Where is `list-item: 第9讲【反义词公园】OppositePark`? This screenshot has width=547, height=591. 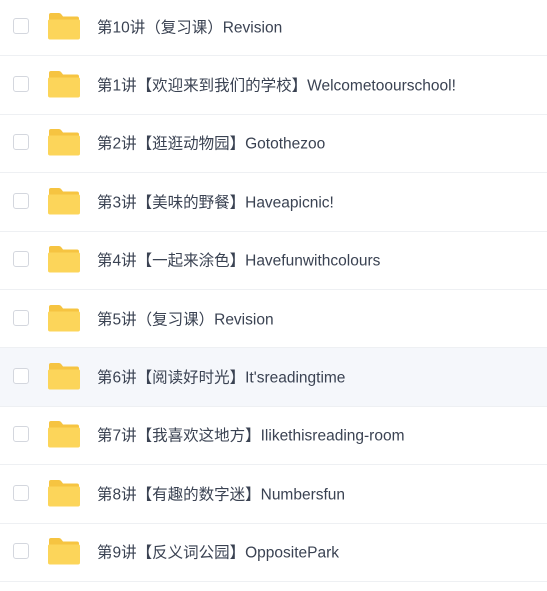
list-item: 第9讲【反义词公园】OppositePark is located at coordinates (273, 553).